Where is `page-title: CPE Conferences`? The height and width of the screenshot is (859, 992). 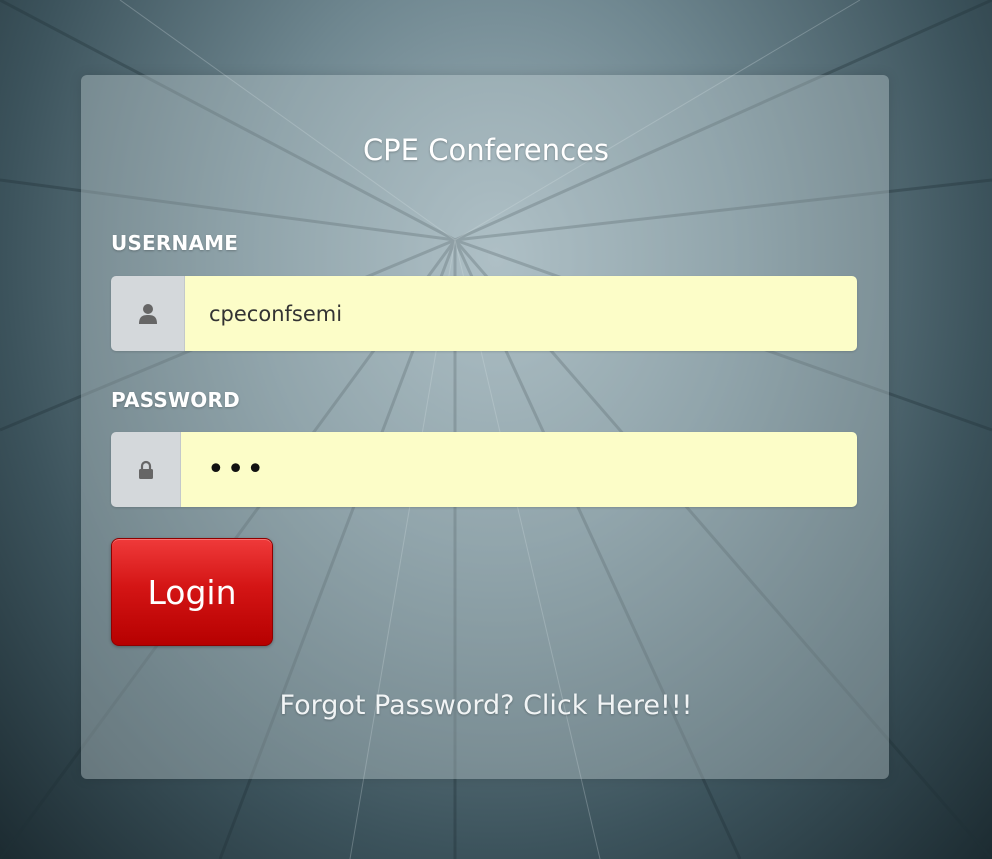 page-title: CPE Conferences is located at coordinates (486, 150).